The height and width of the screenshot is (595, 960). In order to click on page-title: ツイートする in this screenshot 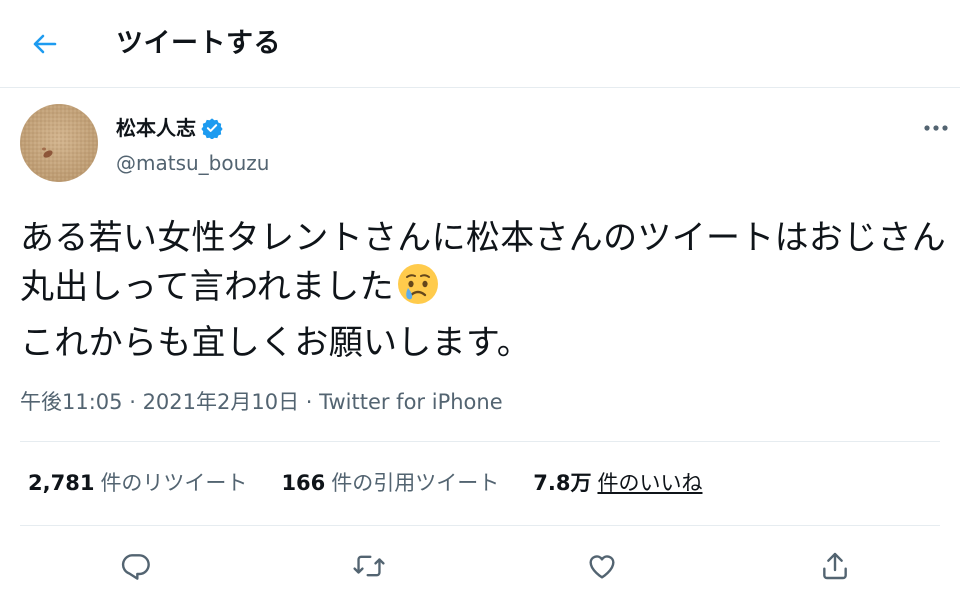, I will do `click(198, 43)`.